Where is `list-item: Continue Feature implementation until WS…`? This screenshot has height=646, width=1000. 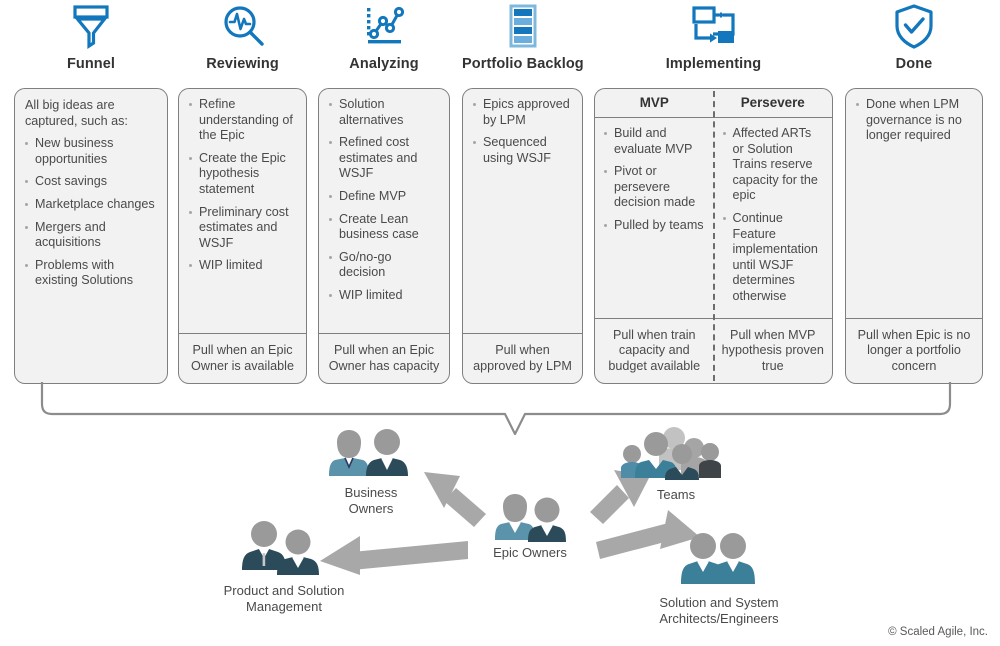
list-item: Continue Feature implementation until WS… is located at coordinates (773, 258).